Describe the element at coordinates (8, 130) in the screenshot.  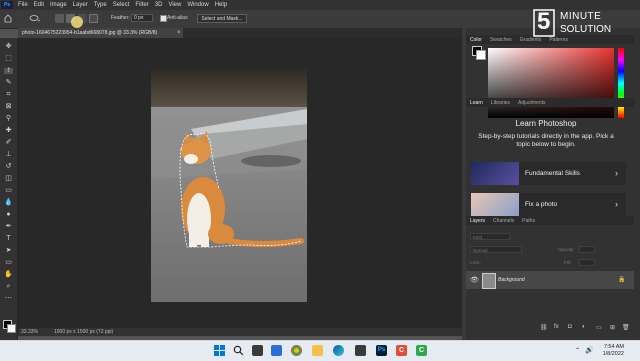
I see `healing-brush-icon: ✚` at that location.